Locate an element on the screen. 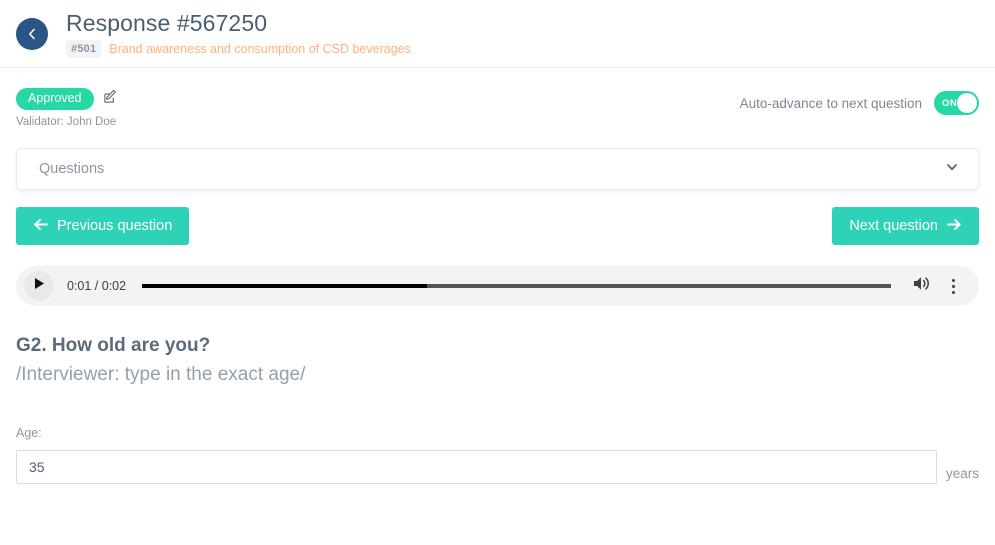  auto-advance-label: Auto-advance to next question is located at coordinates (830, 103).